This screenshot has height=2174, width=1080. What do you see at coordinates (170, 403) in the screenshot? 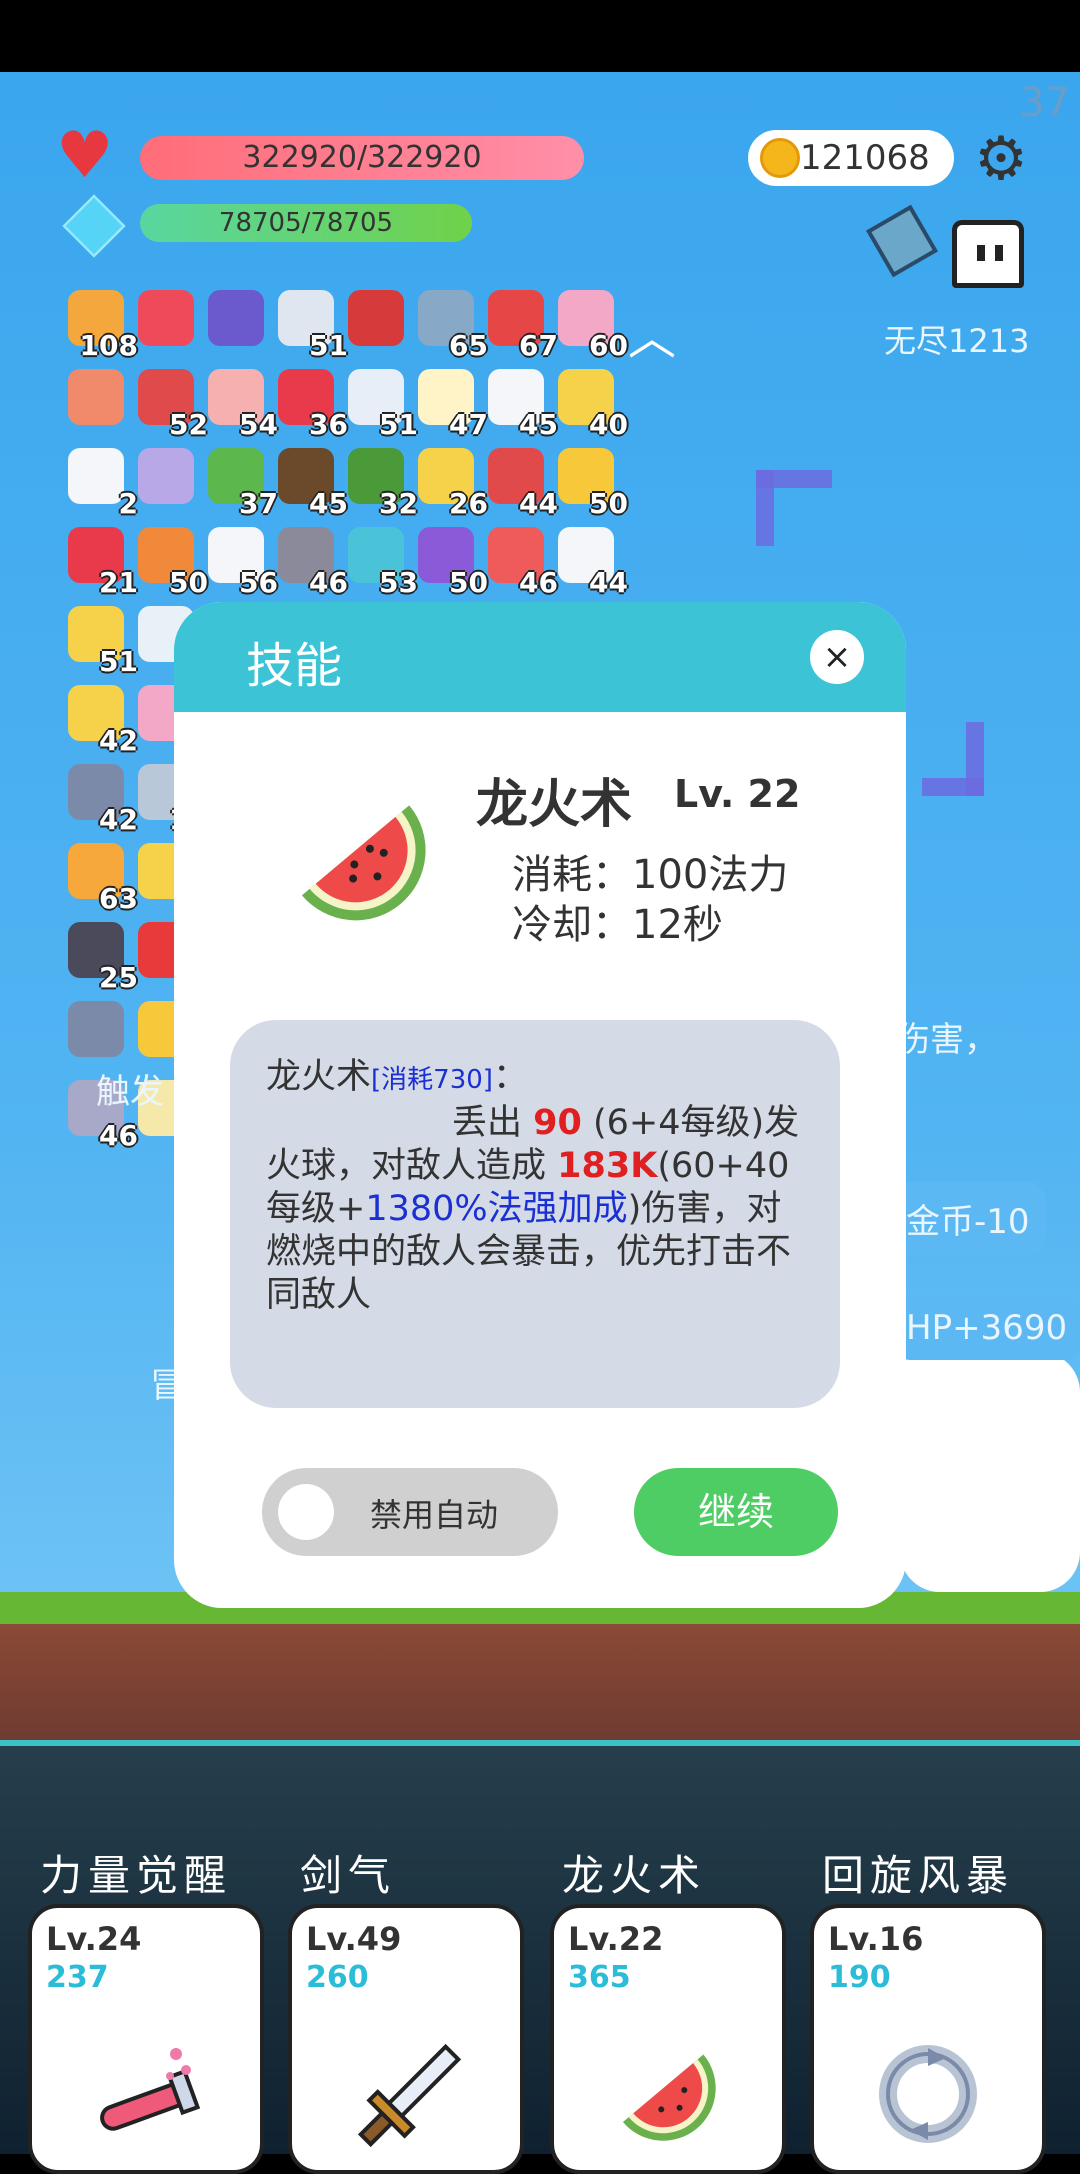
I see `inventory-item: 52` at bounding box center [170, 403].